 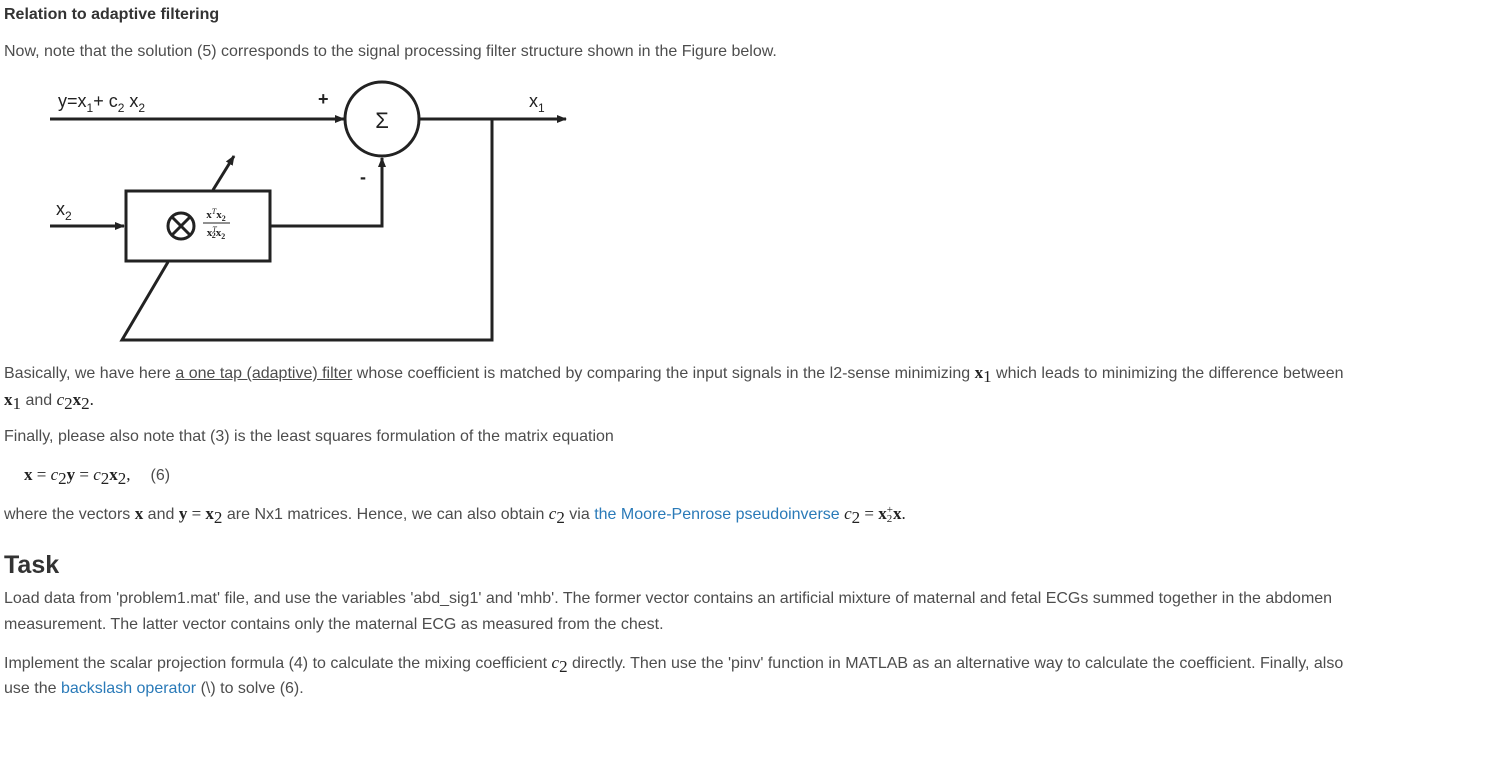 I want to click on backslash-operator-link: backslash operator, so click(x=128, y=688).